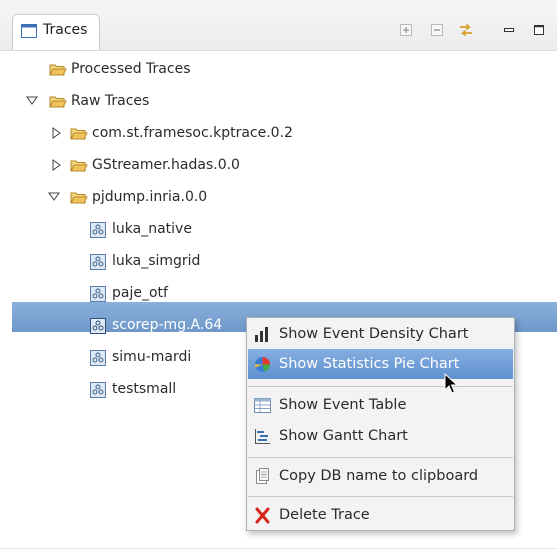 The width and height of the screenshot is (557, 555). I want to click on tree-item-label: Raw Traces, so click(110, 101).